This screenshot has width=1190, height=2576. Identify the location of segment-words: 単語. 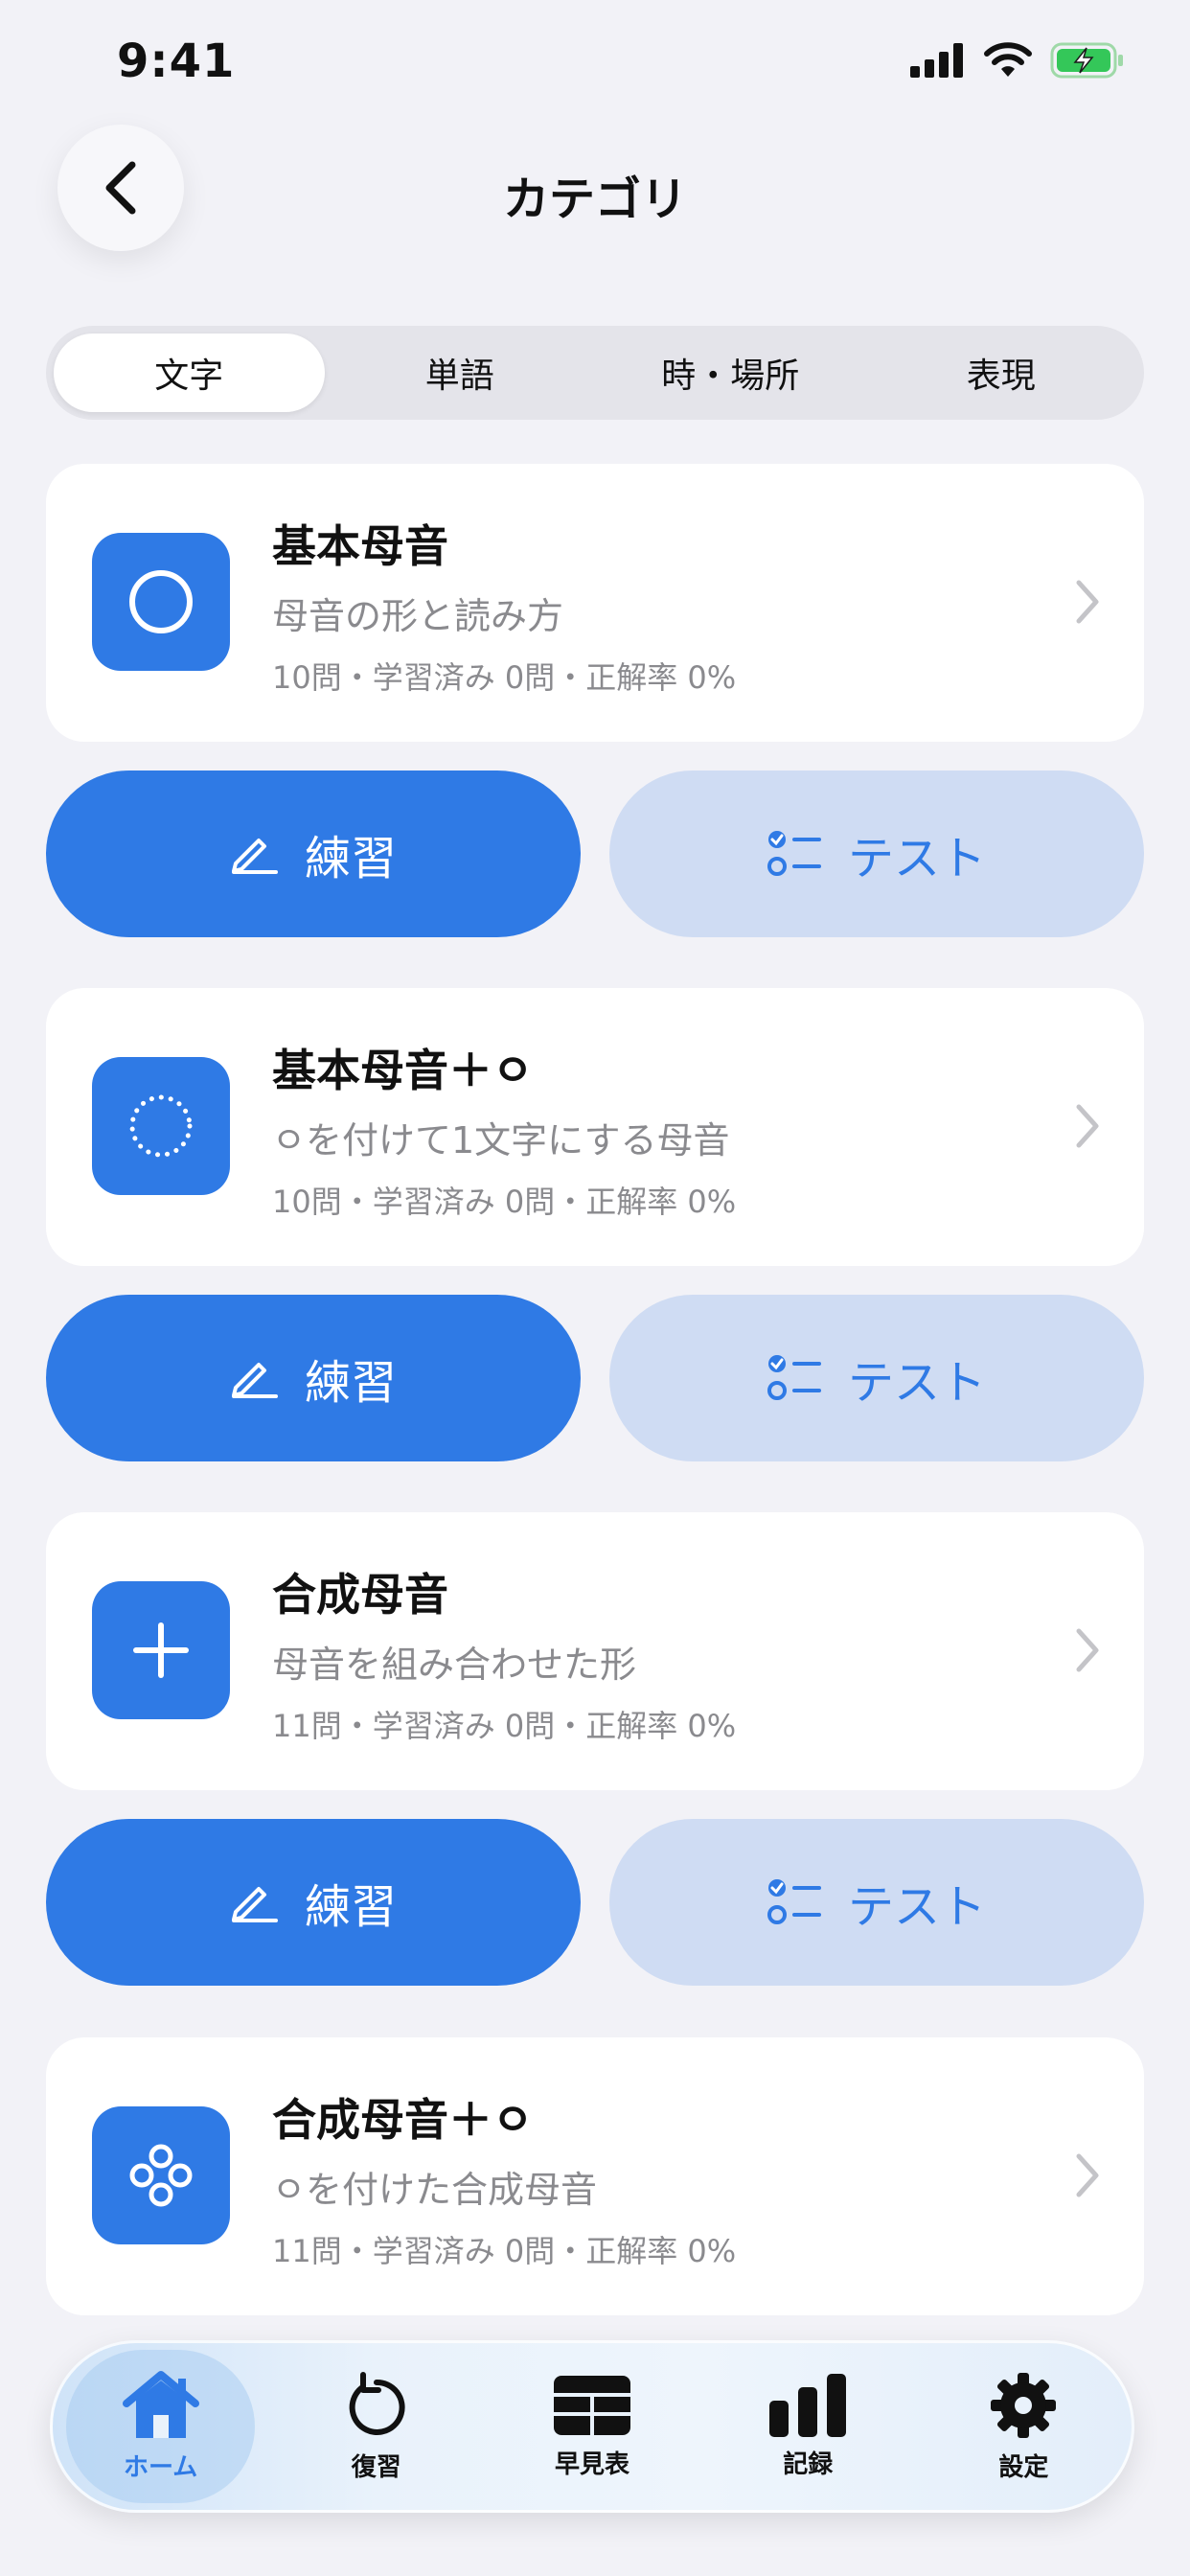
(460, 373).